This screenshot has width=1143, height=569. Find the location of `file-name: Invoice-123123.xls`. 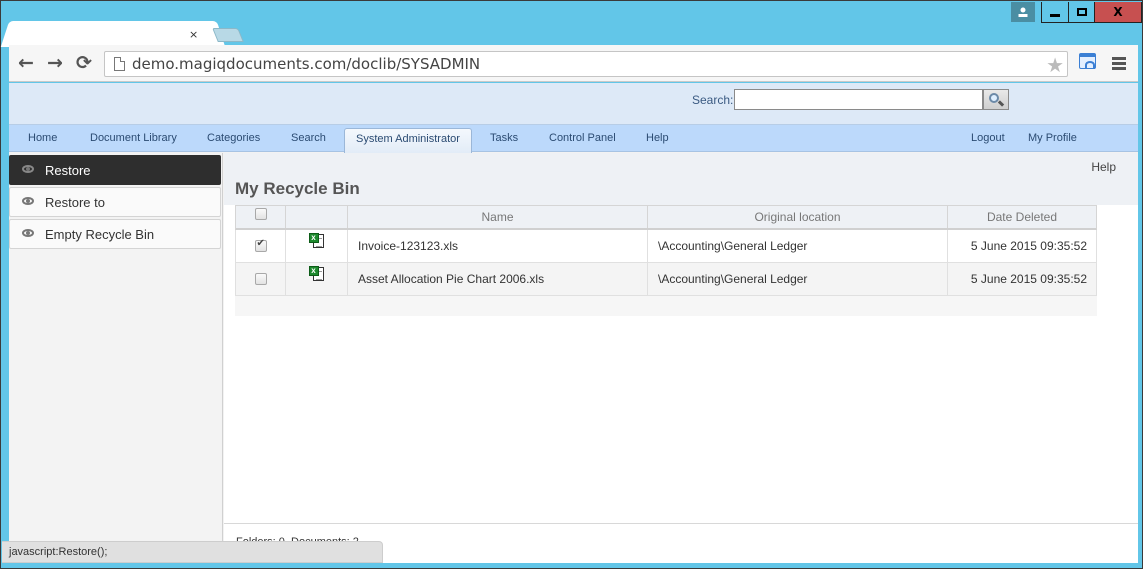

file-name: Invoice-123123.xls is located at coordinates (498, 246).